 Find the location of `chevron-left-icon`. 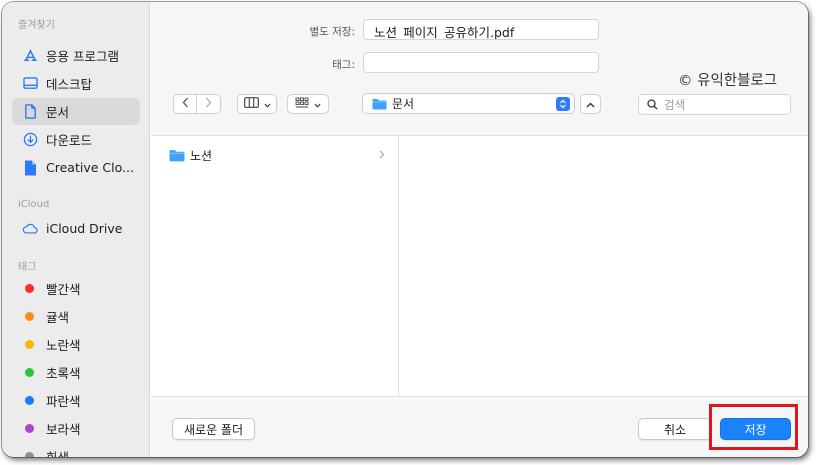

chevron-left-icon is located at coordinates (185, 104).